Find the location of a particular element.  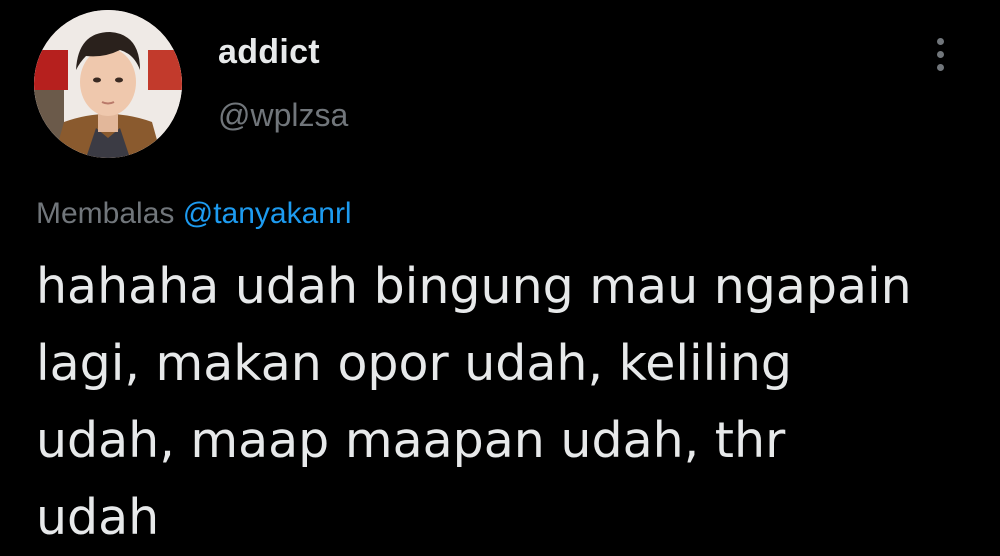

author-handle: @wplzsa is located at coordinates (283, 115).